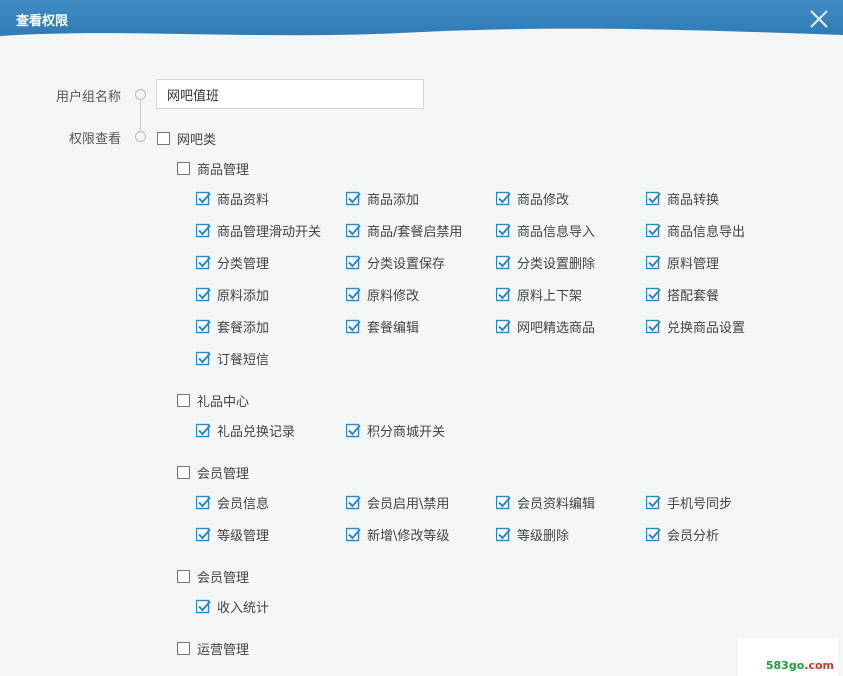 This screenshot has width=843, height=676. Describe the element at coordinates (393, 328) in the screenshot. I see `checkbox-label: 套餐编辑` at that location.